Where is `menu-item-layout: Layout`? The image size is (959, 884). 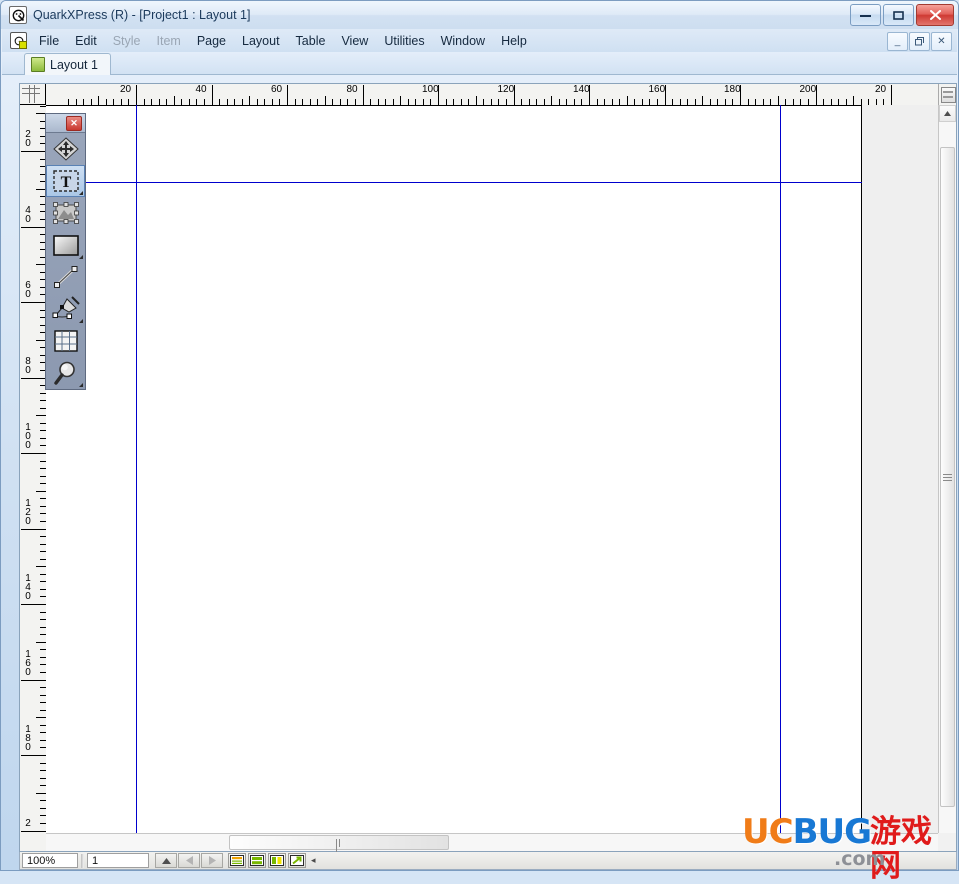
menu-item-layout: Layout is located at coordinates (261, 41).